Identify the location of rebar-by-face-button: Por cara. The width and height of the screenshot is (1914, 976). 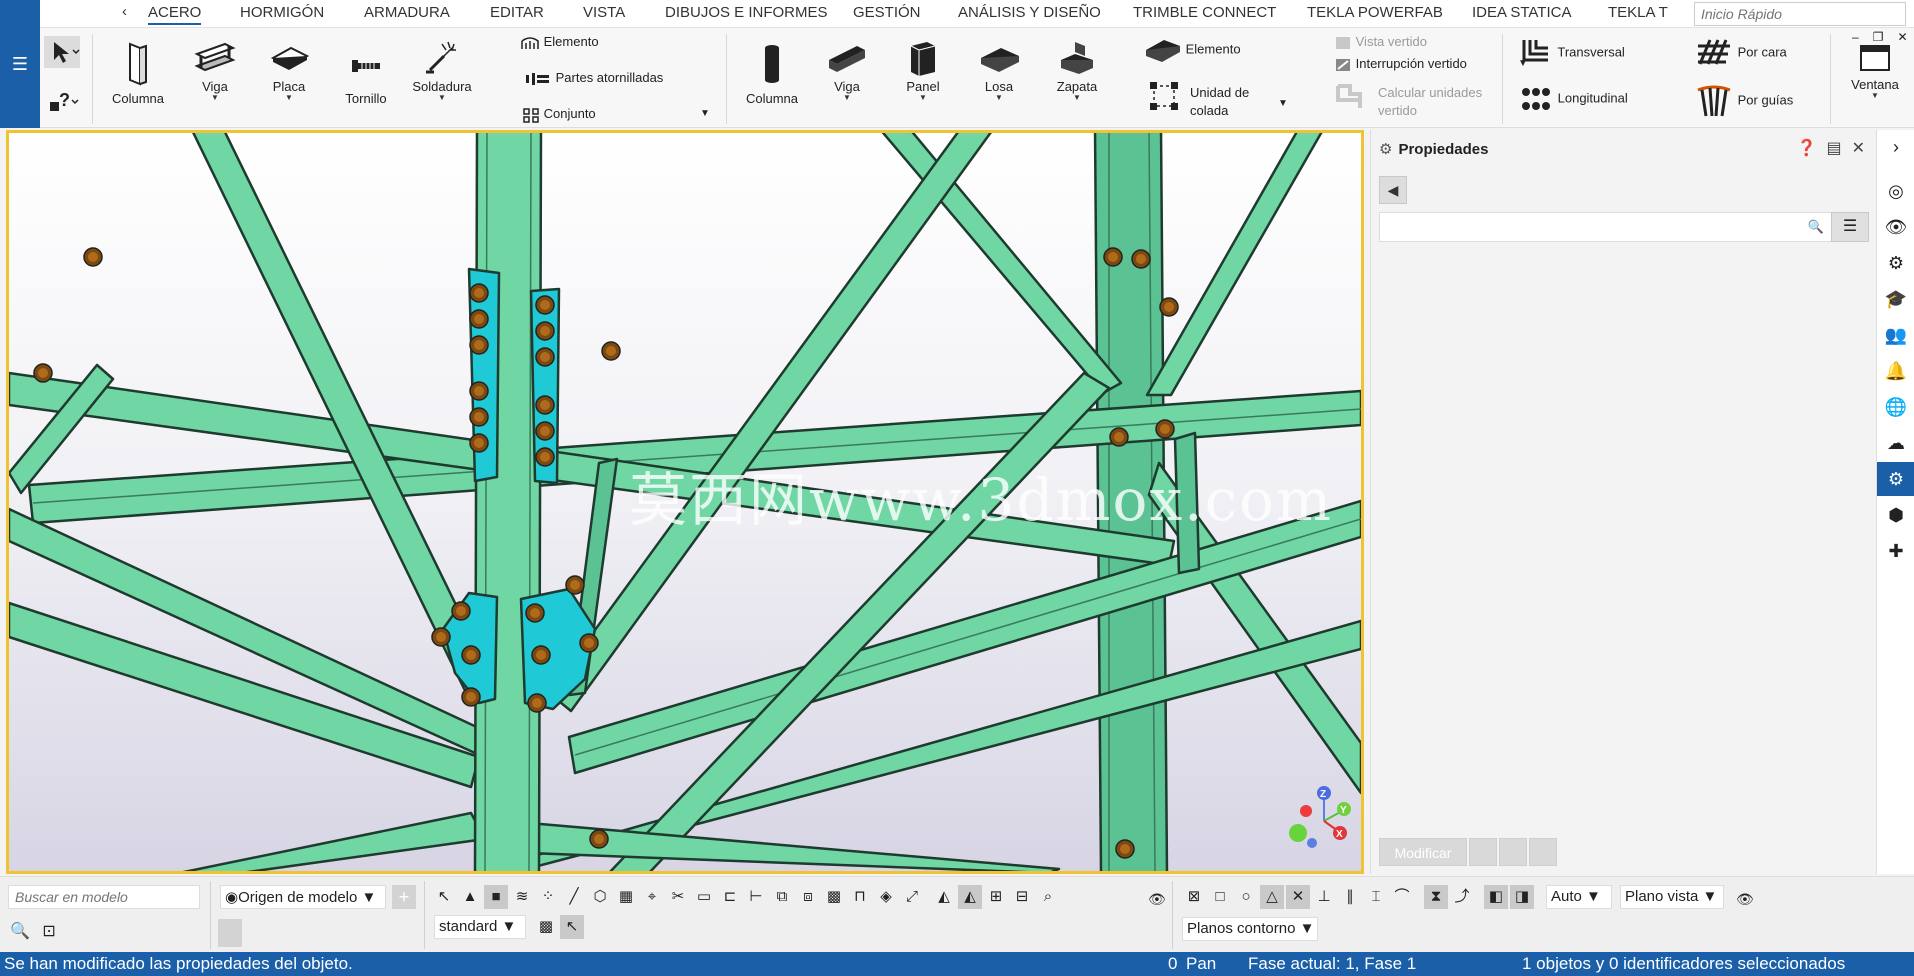
(1740, 53).